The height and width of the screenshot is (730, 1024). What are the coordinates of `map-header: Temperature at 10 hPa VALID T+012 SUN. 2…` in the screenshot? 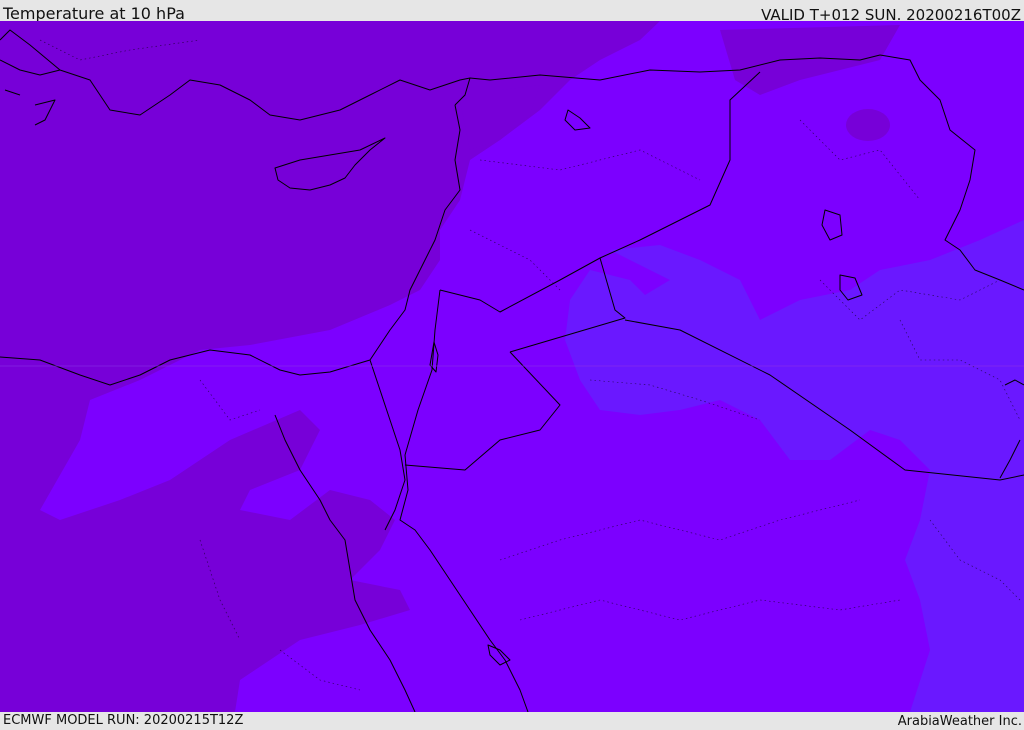 It's located at (512, 12).